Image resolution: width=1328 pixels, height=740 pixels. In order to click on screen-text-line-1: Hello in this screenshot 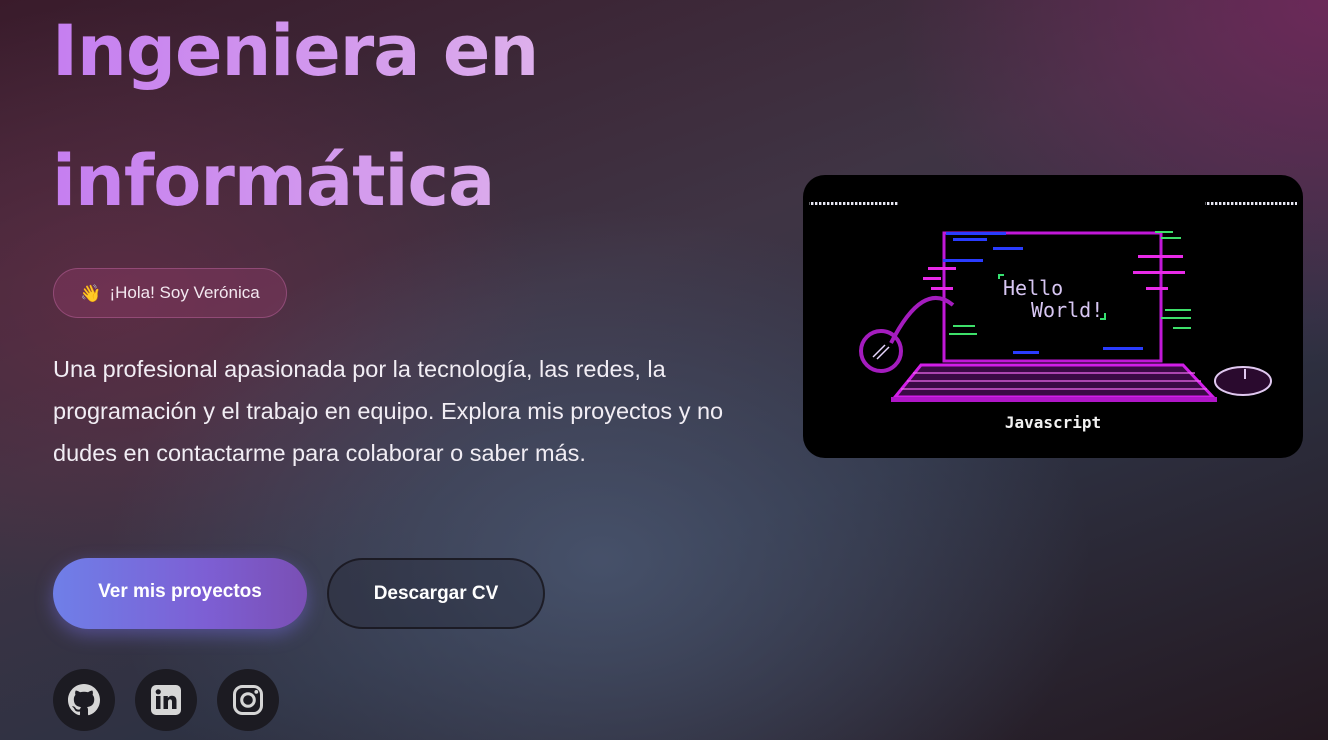, I will do `click(1033, 288)`.